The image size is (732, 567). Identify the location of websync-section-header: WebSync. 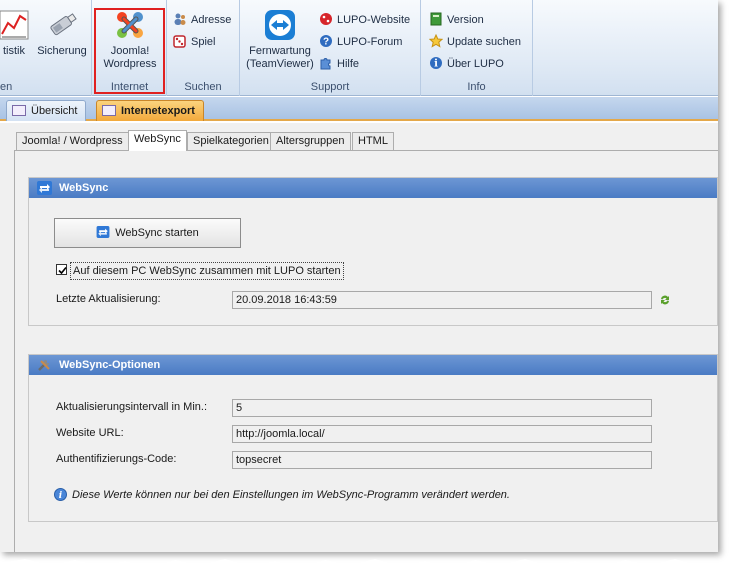
(373, 188).